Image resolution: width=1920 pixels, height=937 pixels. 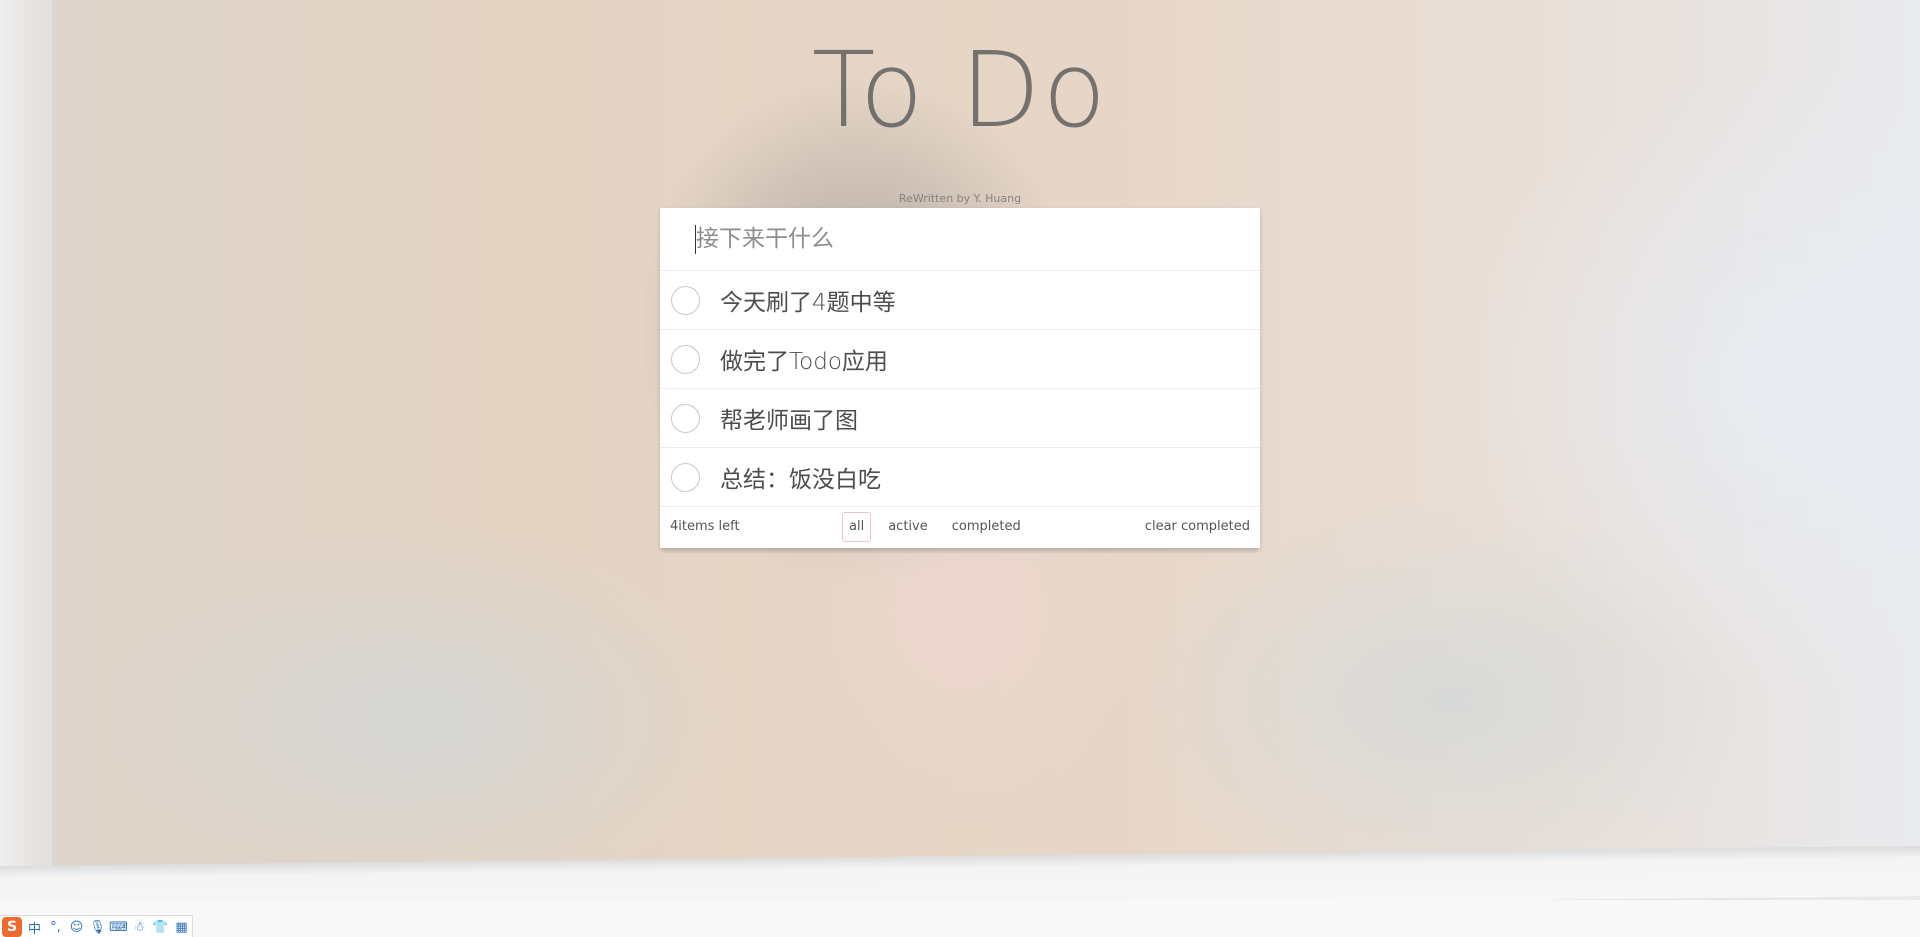 I want to click on new-todo-wrapper, so click(x=960, y=239).